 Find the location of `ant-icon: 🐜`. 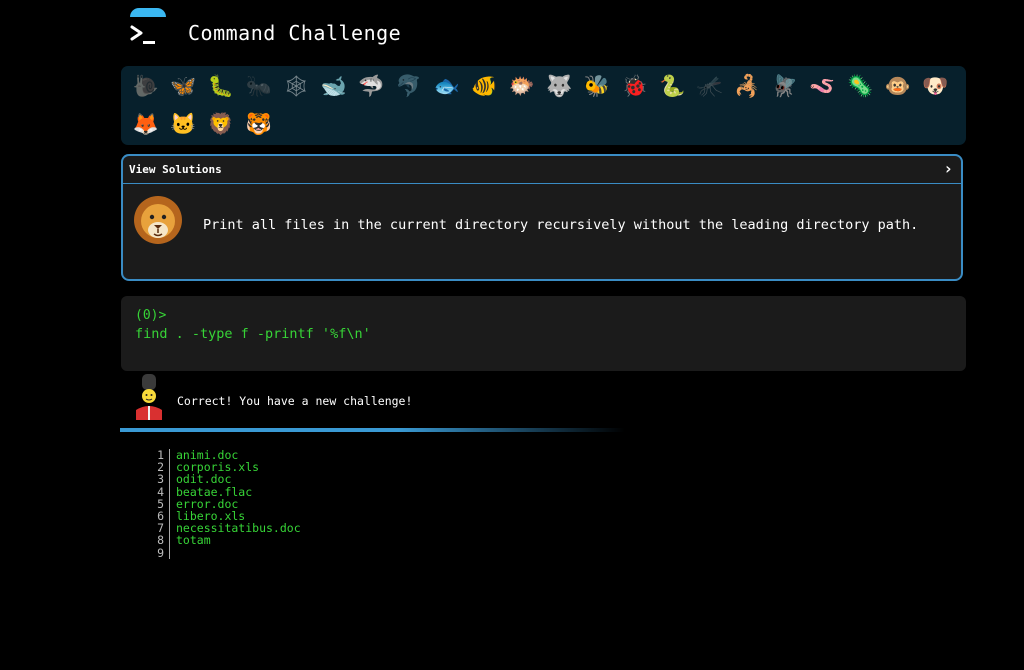

ant-icon: 🐜 is located at coordinates (259, 86).